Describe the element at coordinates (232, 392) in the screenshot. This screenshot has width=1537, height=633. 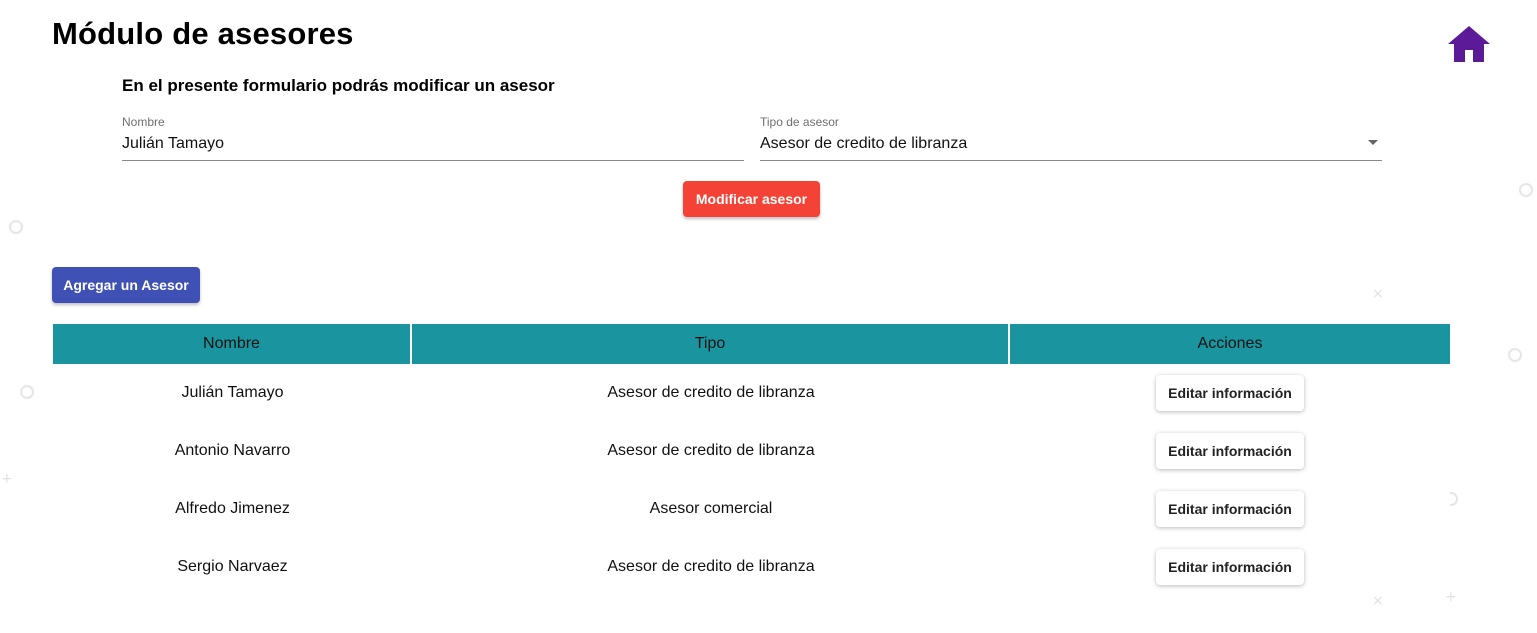
I see `row-name: Julián Tamayo` at that location.